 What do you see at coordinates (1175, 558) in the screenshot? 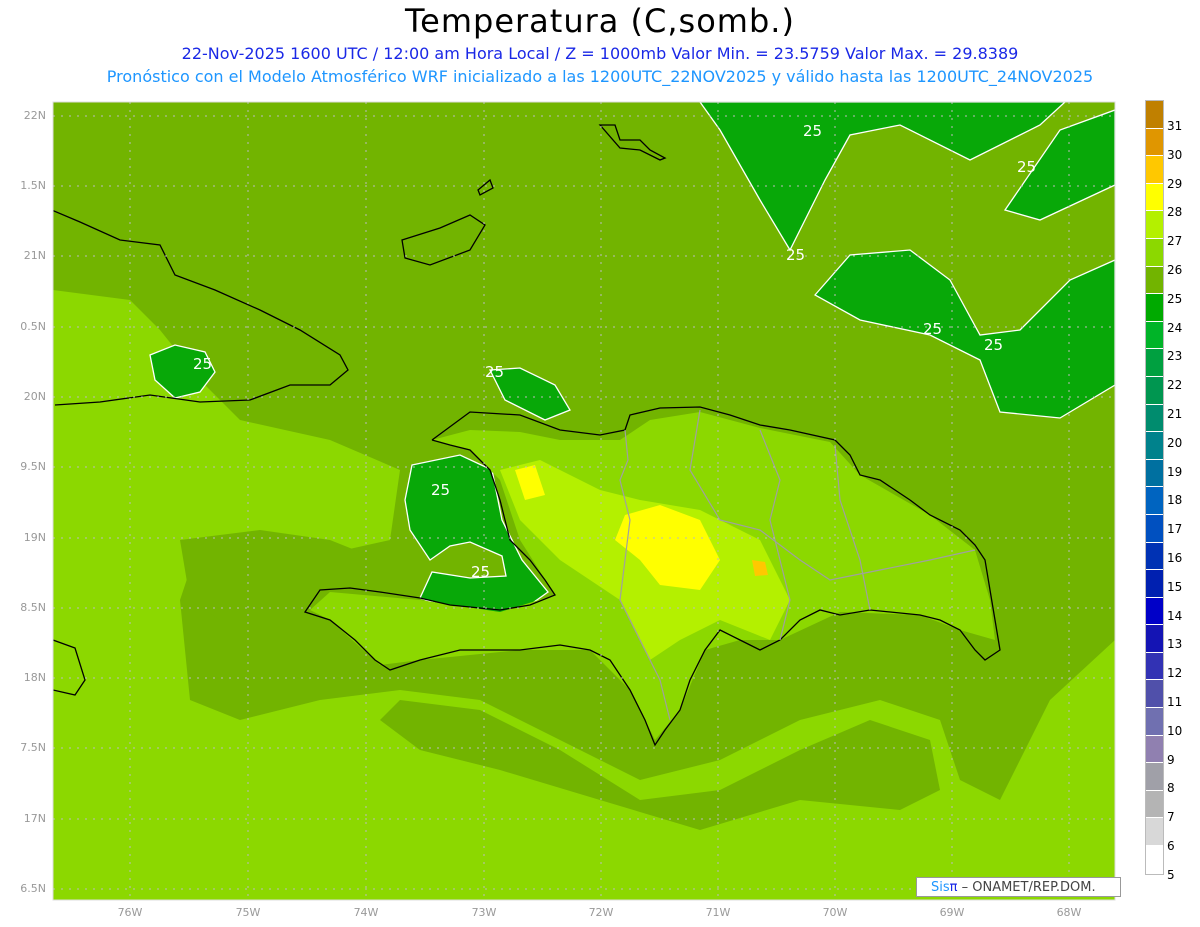
I see `colorbar-label: 16` at bounding box center [1175, 558].